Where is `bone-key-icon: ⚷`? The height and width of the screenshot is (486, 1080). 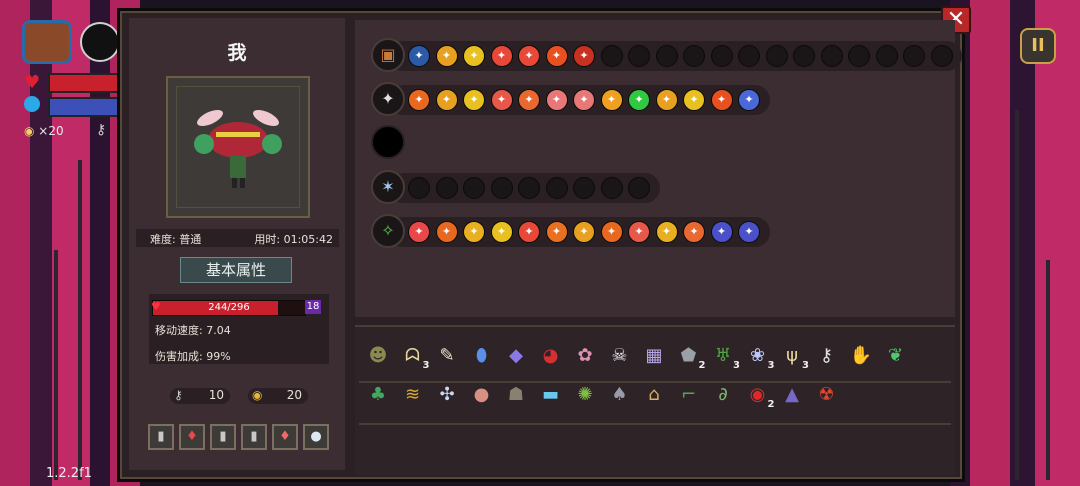 bone-key-icon: ⚷ is located at coordinates (827, 356).